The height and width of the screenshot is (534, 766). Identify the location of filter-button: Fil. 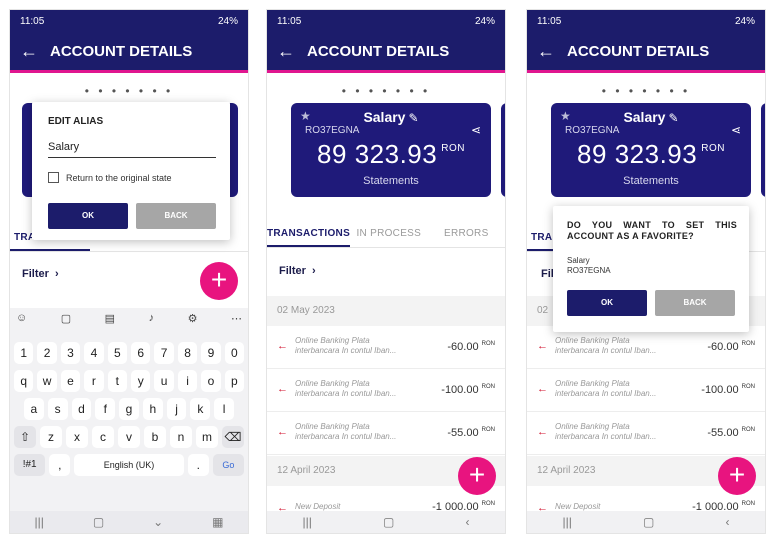
(547, 274).